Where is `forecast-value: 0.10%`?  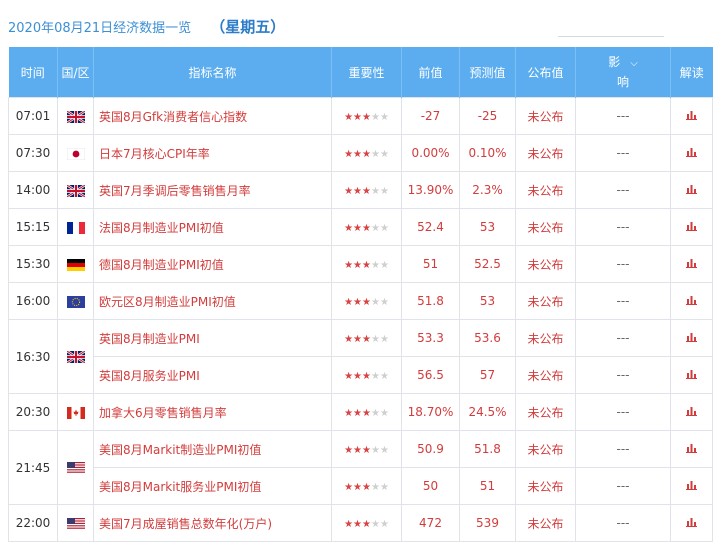 forecast-value: 0.10% is located at coordinates (487, 153).